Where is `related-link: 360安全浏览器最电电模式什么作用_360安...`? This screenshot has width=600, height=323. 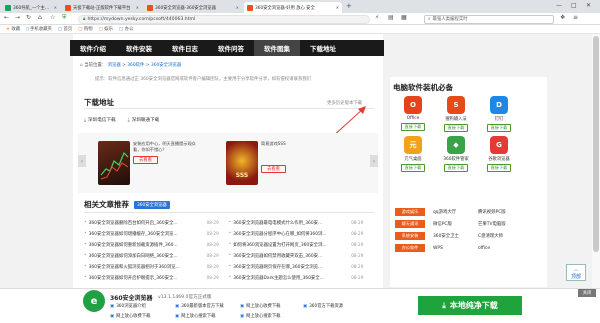 related-link: 360安全浏览器最电电模式什么作用_360安... is located at coordinates (292, 223).